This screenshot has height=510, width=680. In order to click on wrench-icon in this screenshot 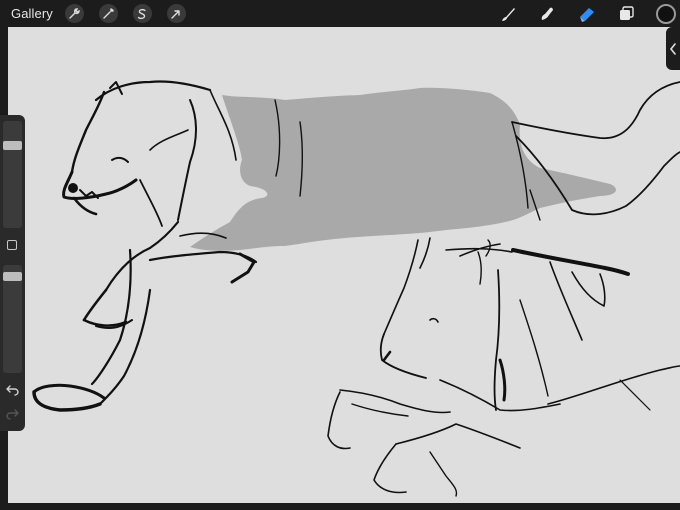, I will do `click(74, 13)`.